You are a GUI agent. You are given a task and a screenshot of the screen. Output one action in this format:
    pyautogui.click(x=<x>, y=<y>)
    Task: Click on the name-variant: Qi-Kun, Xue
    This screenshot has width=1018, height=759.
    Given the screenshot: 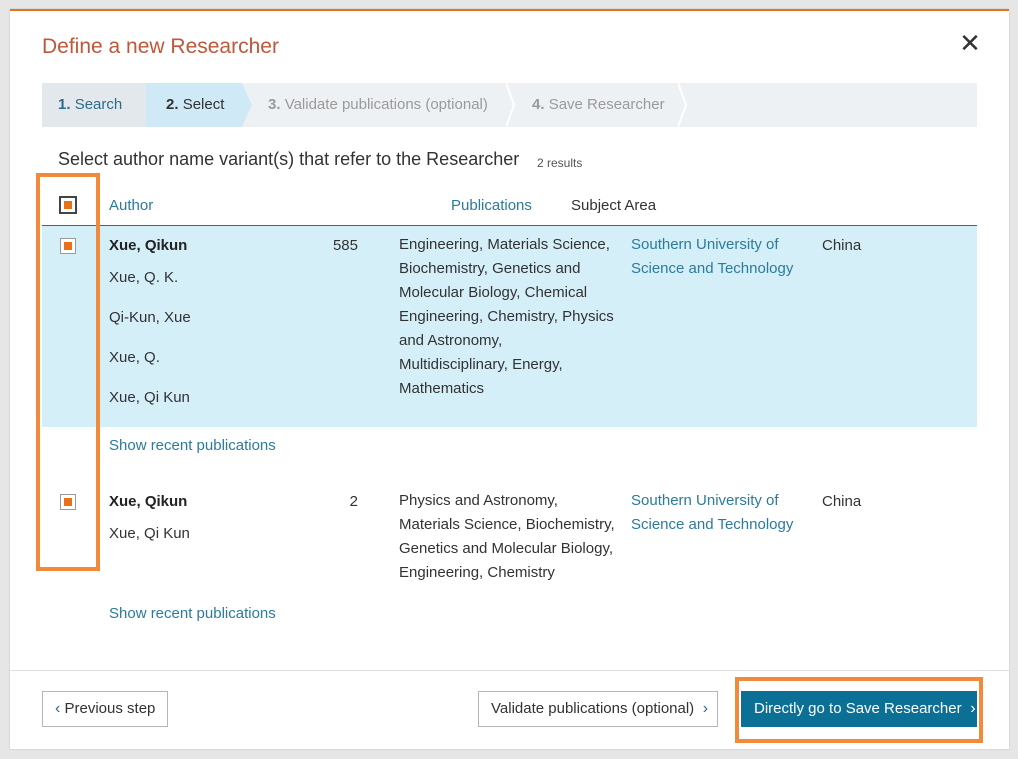 What is the action you would take?
    pyautogui.click(x=150, y=317)
    